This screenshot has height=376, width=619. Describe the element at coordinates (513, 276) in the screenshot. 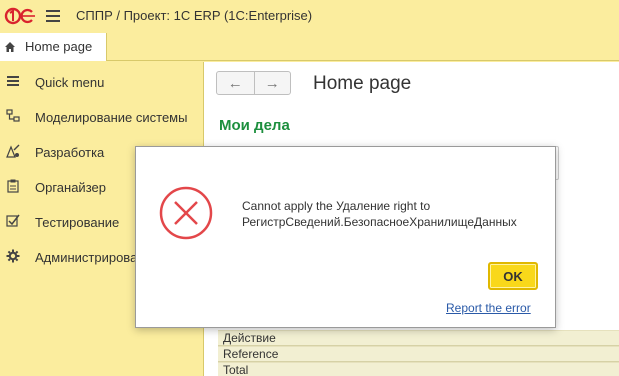

I see `ok-button: OK` at that location.